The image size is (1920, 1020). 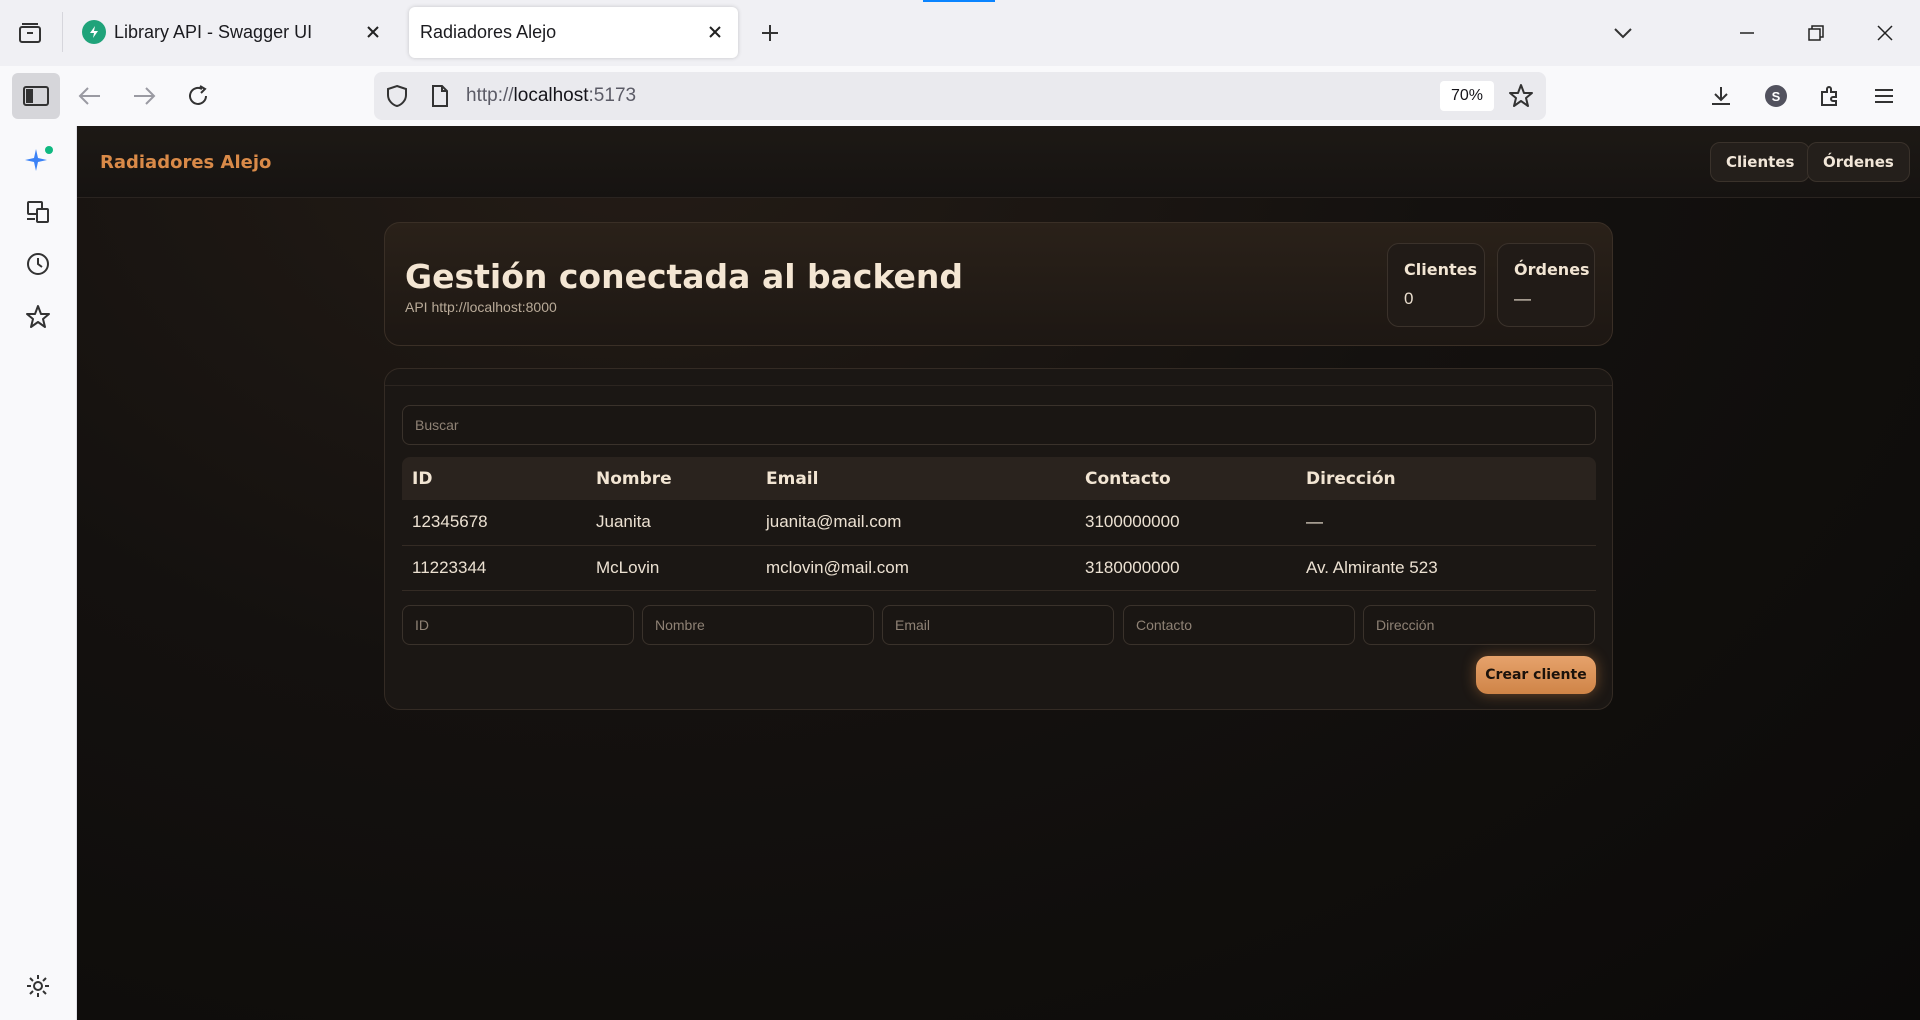 What do you see at coordinates (38, 573) in the screenshot?
I see `browser-sidebar` at bounding box center [38, 573].